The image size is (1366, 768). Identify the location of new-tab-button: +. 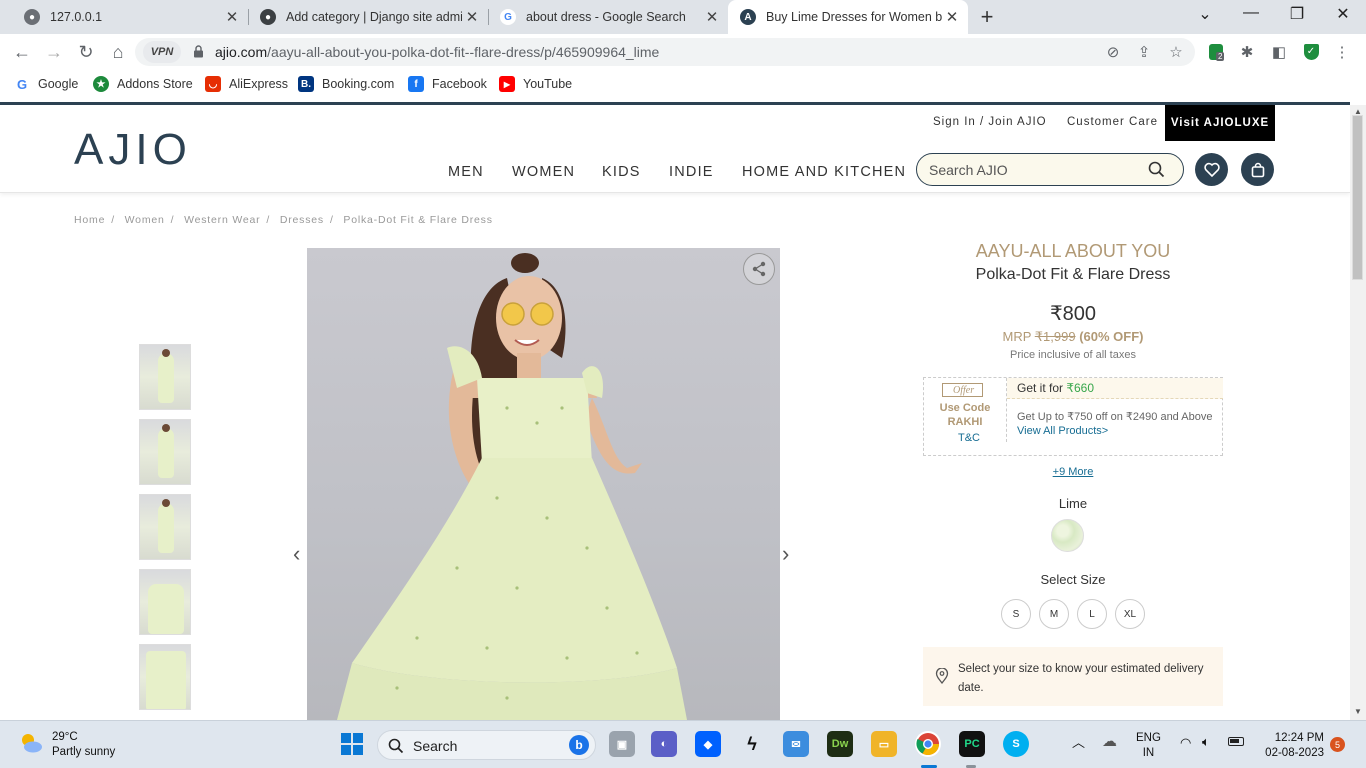
(987, 17).